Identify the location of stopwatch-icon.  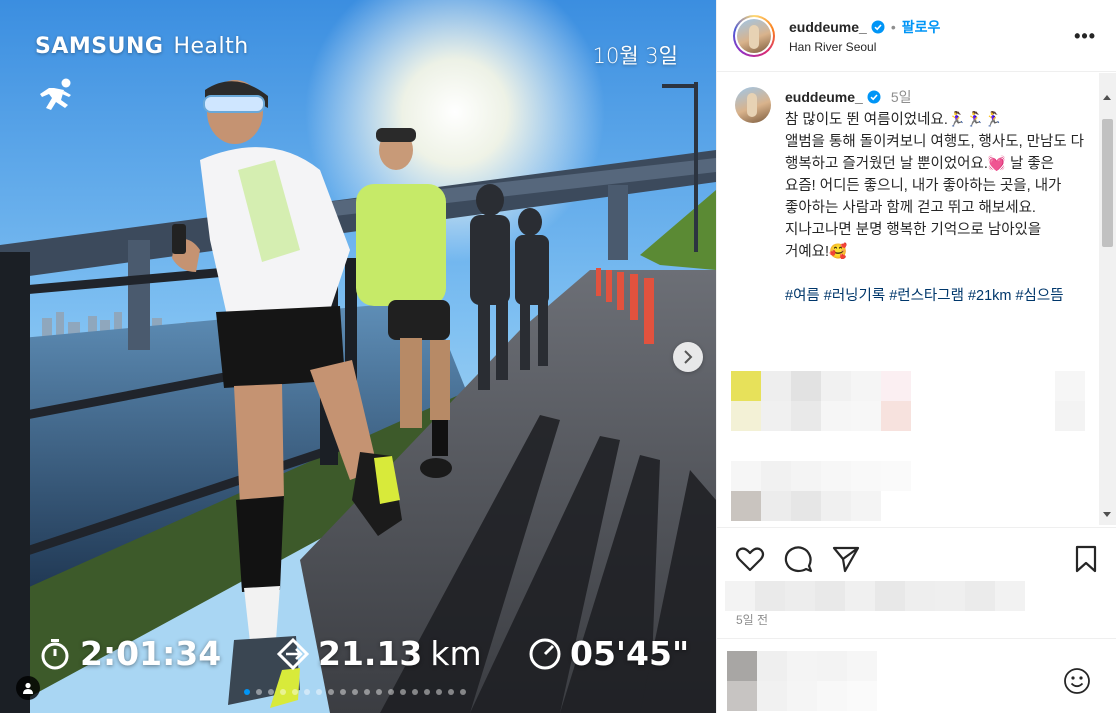
(55, 653).